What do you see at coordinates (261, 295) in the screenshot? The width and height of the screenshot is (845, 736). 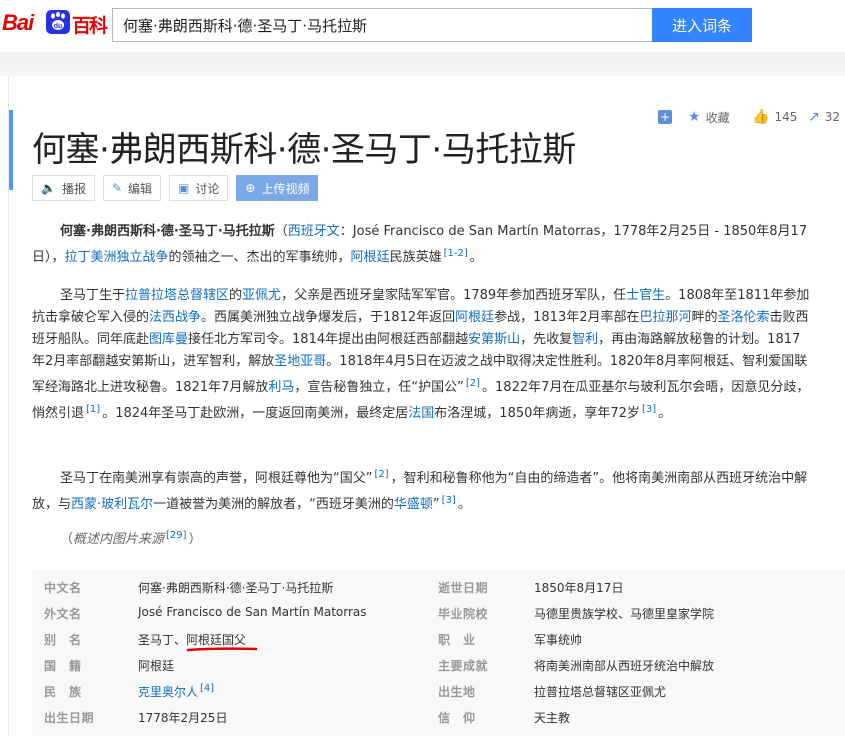 I see `link-yapeyu: 亚佩尤` at bounding box center [261, 295].